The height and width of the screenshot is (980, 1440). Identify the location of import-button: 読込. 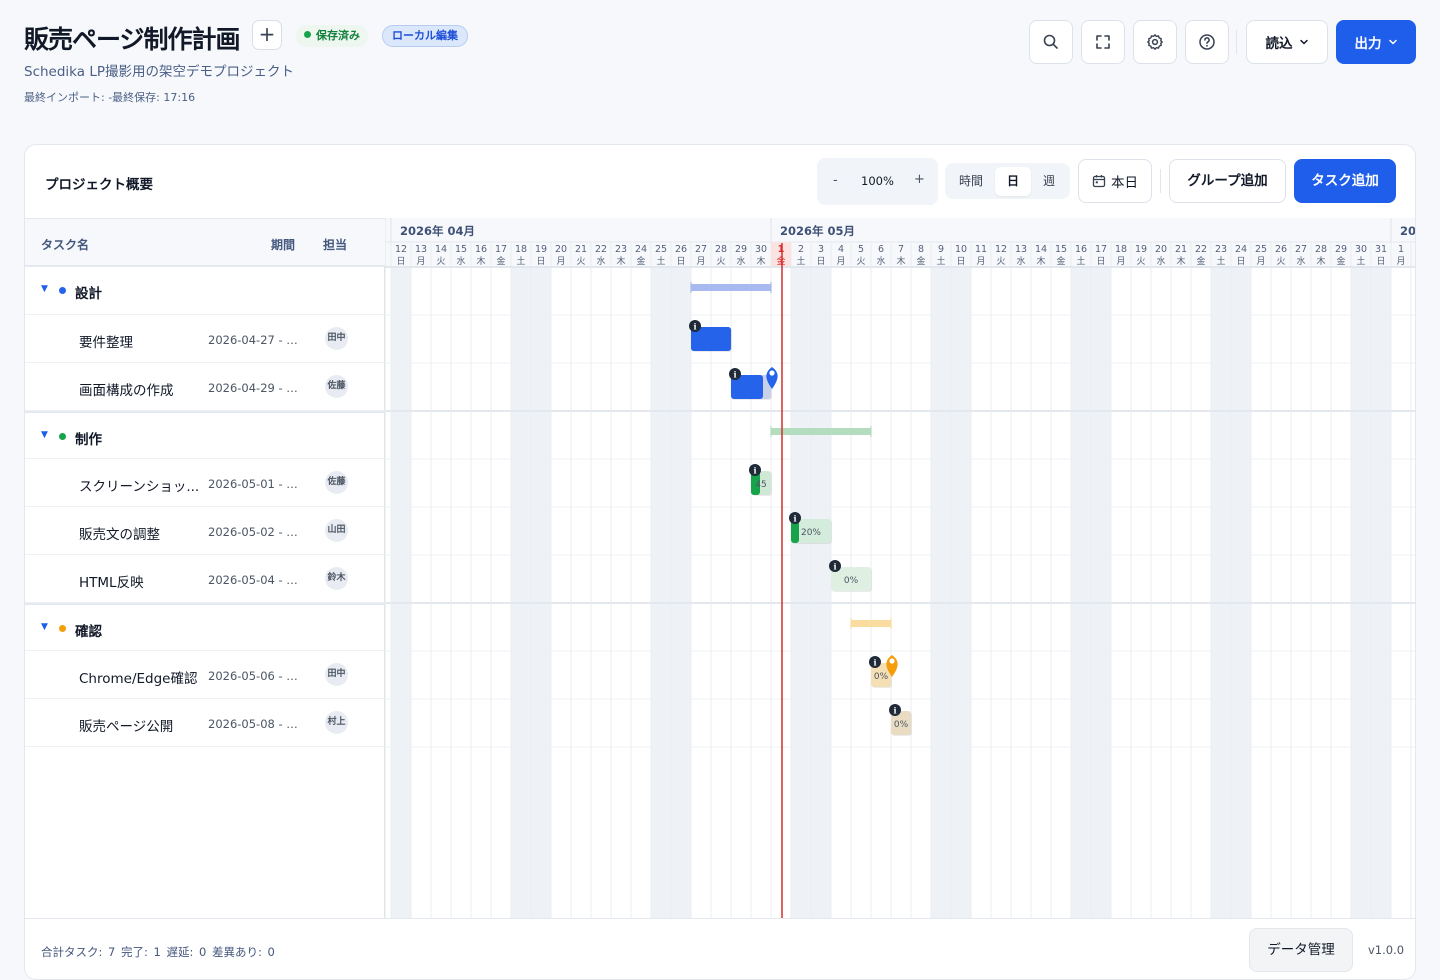
(1287, 42).